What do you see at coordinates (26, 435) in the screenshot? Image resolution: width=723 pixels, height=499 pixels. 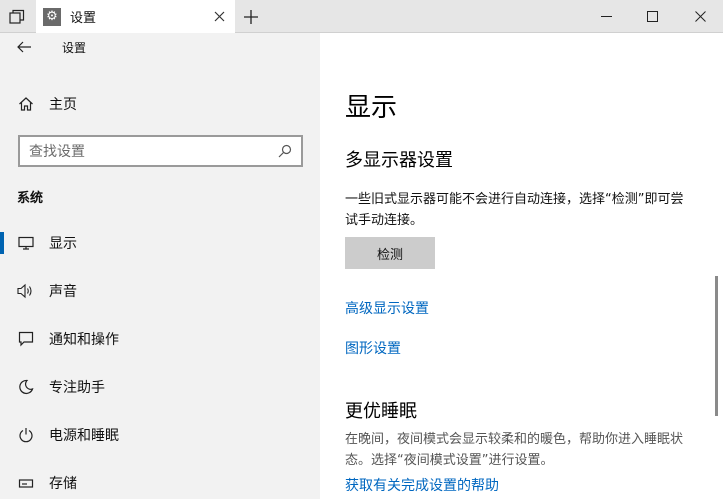 I see `power-icon` at bounding box center [26, 435].